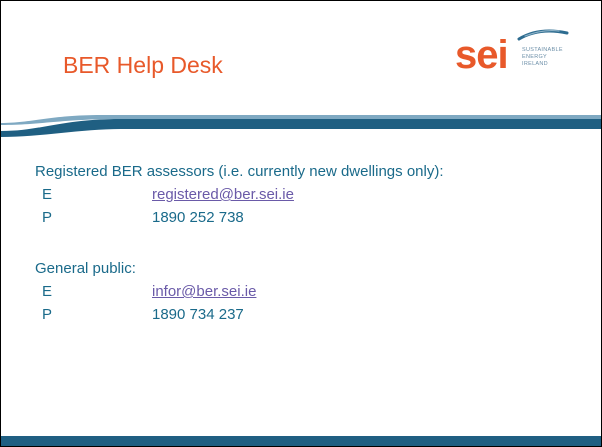 The image size is (602, 447). Describe the element at coordinates (198, 314) in the screenshot. I see `public-phone: 1890 734 237` at that location.